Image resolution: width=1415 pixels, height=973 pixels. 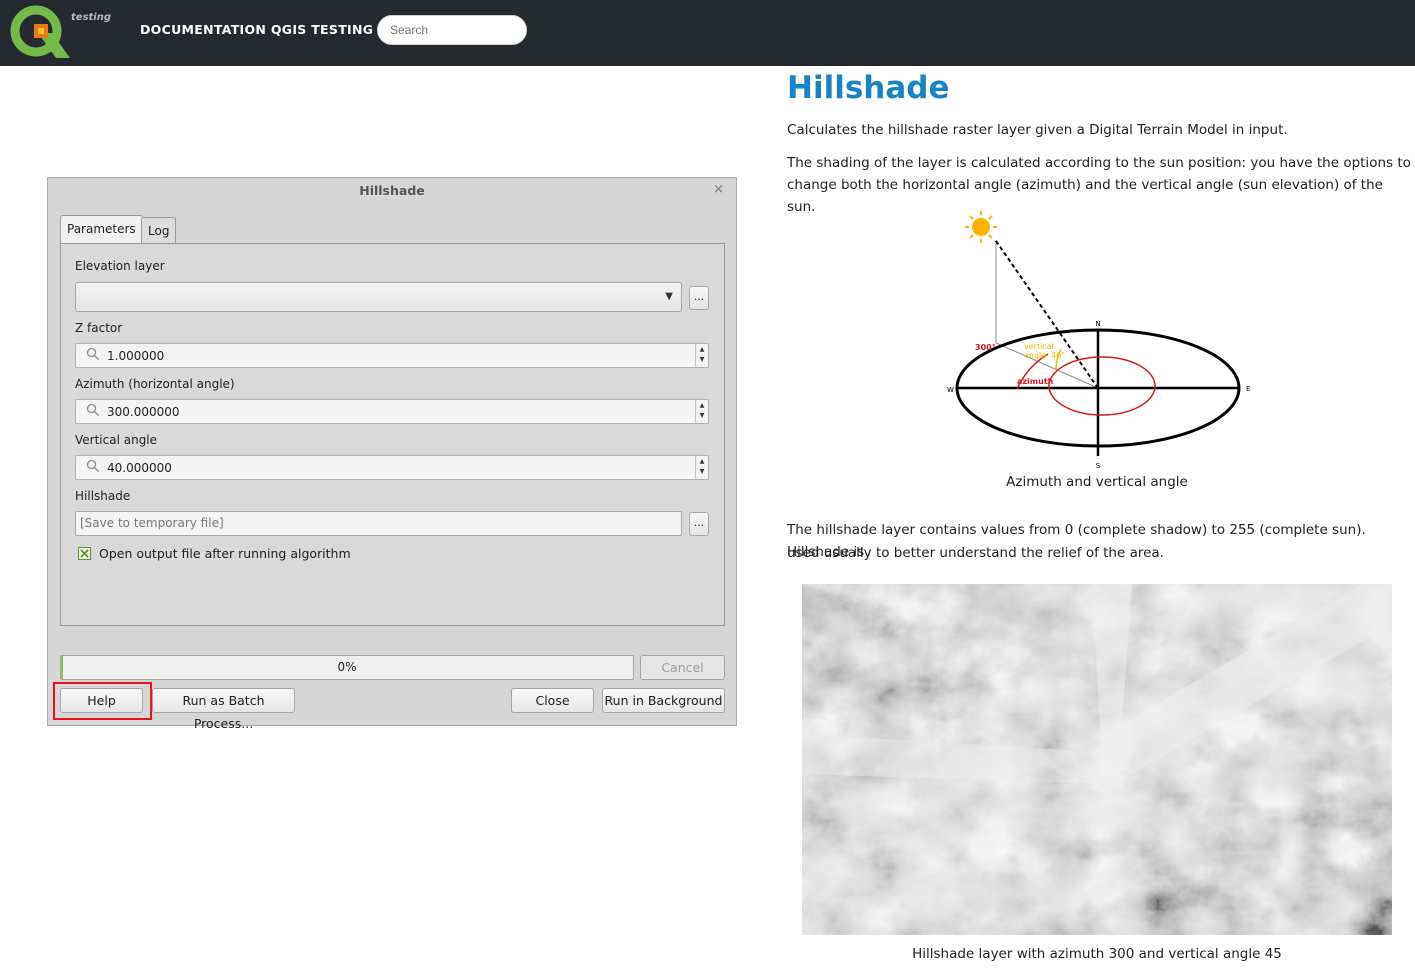 I want to click on page-title: Hillshade, so click(x=868, y=88).